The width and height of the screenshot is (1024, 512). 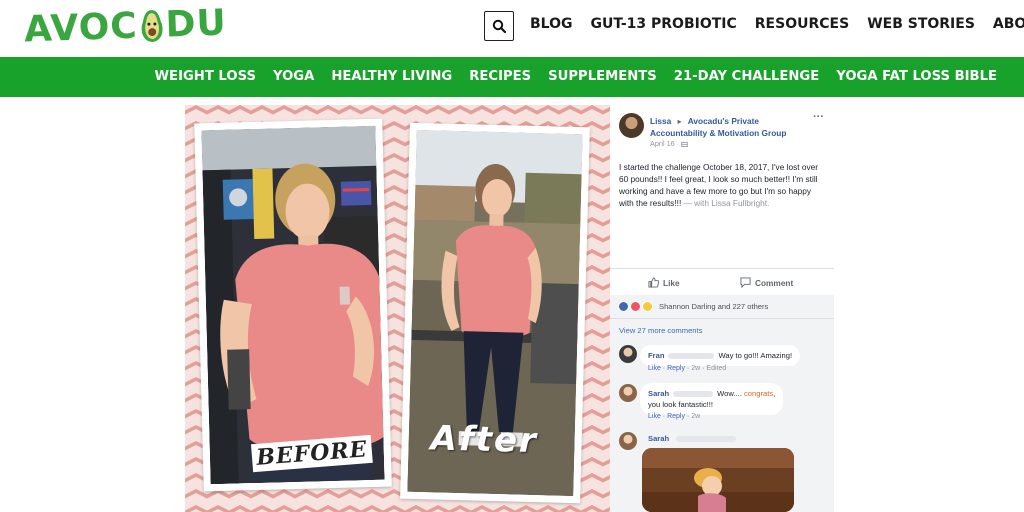 I want to click on post-author: Lissa, so click(x=660, y=121).